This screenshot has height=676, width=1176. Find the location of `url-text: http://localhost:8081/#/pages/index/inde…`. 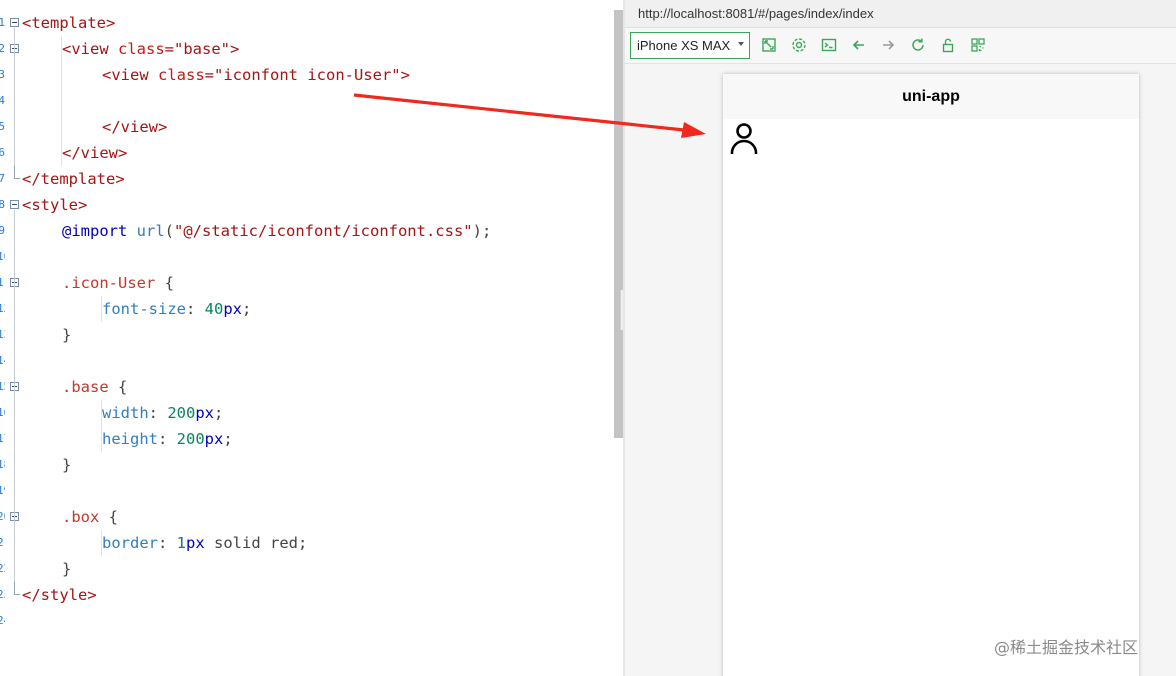

url-text: http://localhost:8081/#/pages/index/inde… is located at coordinates (756, 13).